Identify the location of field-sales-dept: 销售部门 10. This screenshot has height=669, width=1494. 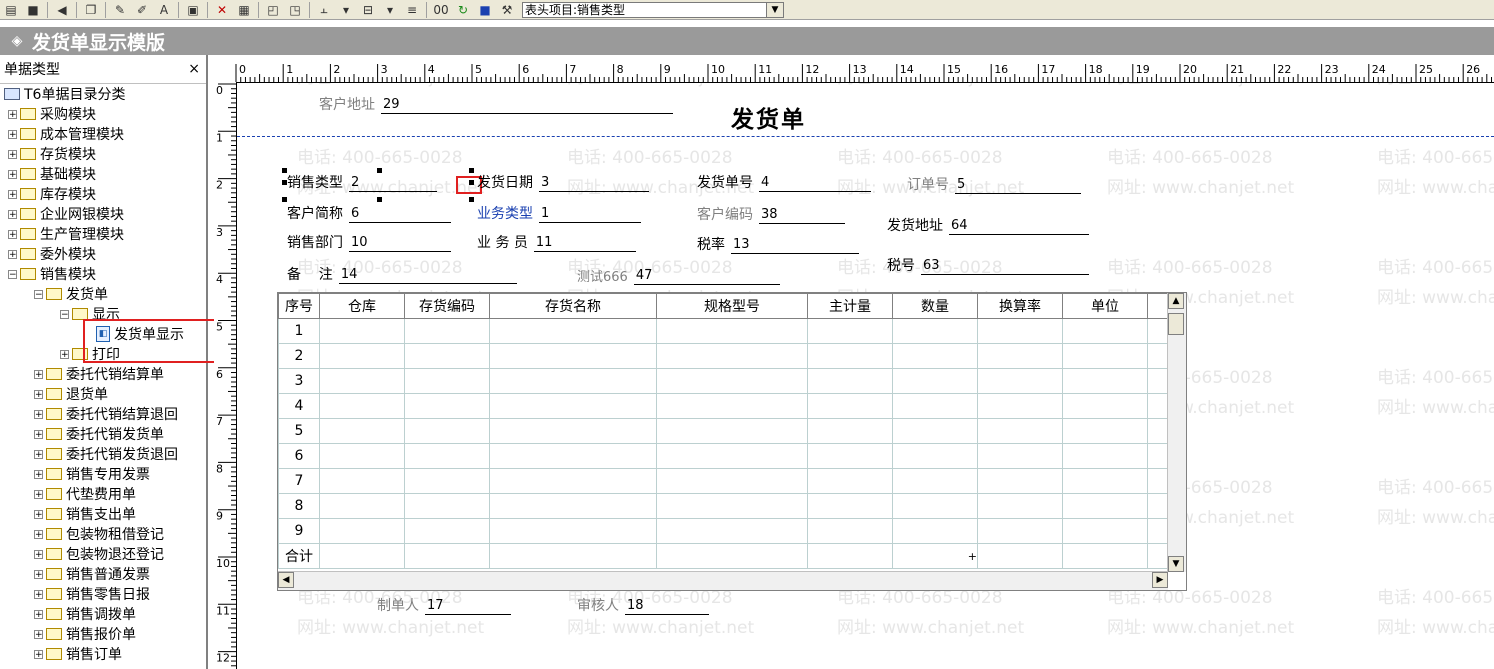
(369, 242).